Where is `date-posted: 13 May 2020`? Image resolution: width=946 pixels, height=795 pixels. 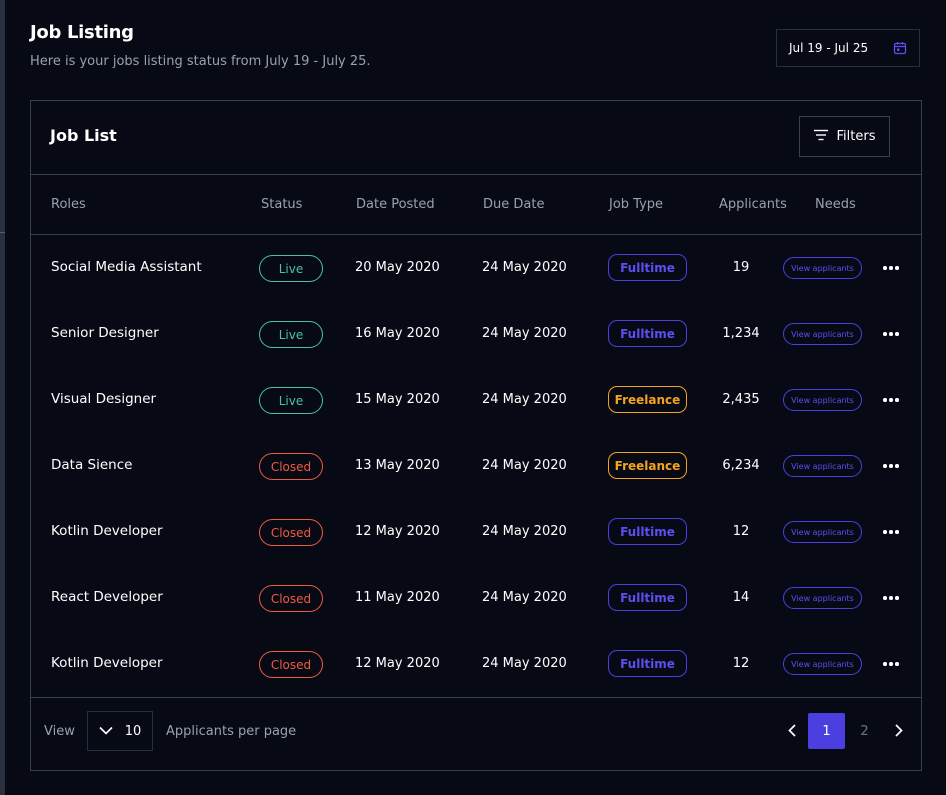 date-posted: 13 May 2020 is located at coordinates (397, 465).